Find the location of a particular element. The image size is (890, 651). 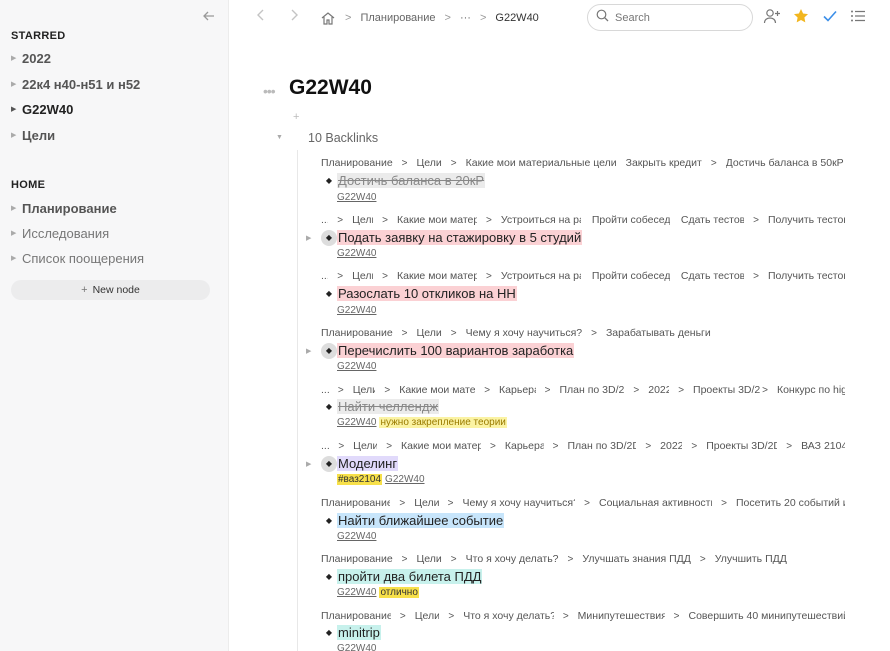

node-text: minitrip is located at coordinates (359, 632).